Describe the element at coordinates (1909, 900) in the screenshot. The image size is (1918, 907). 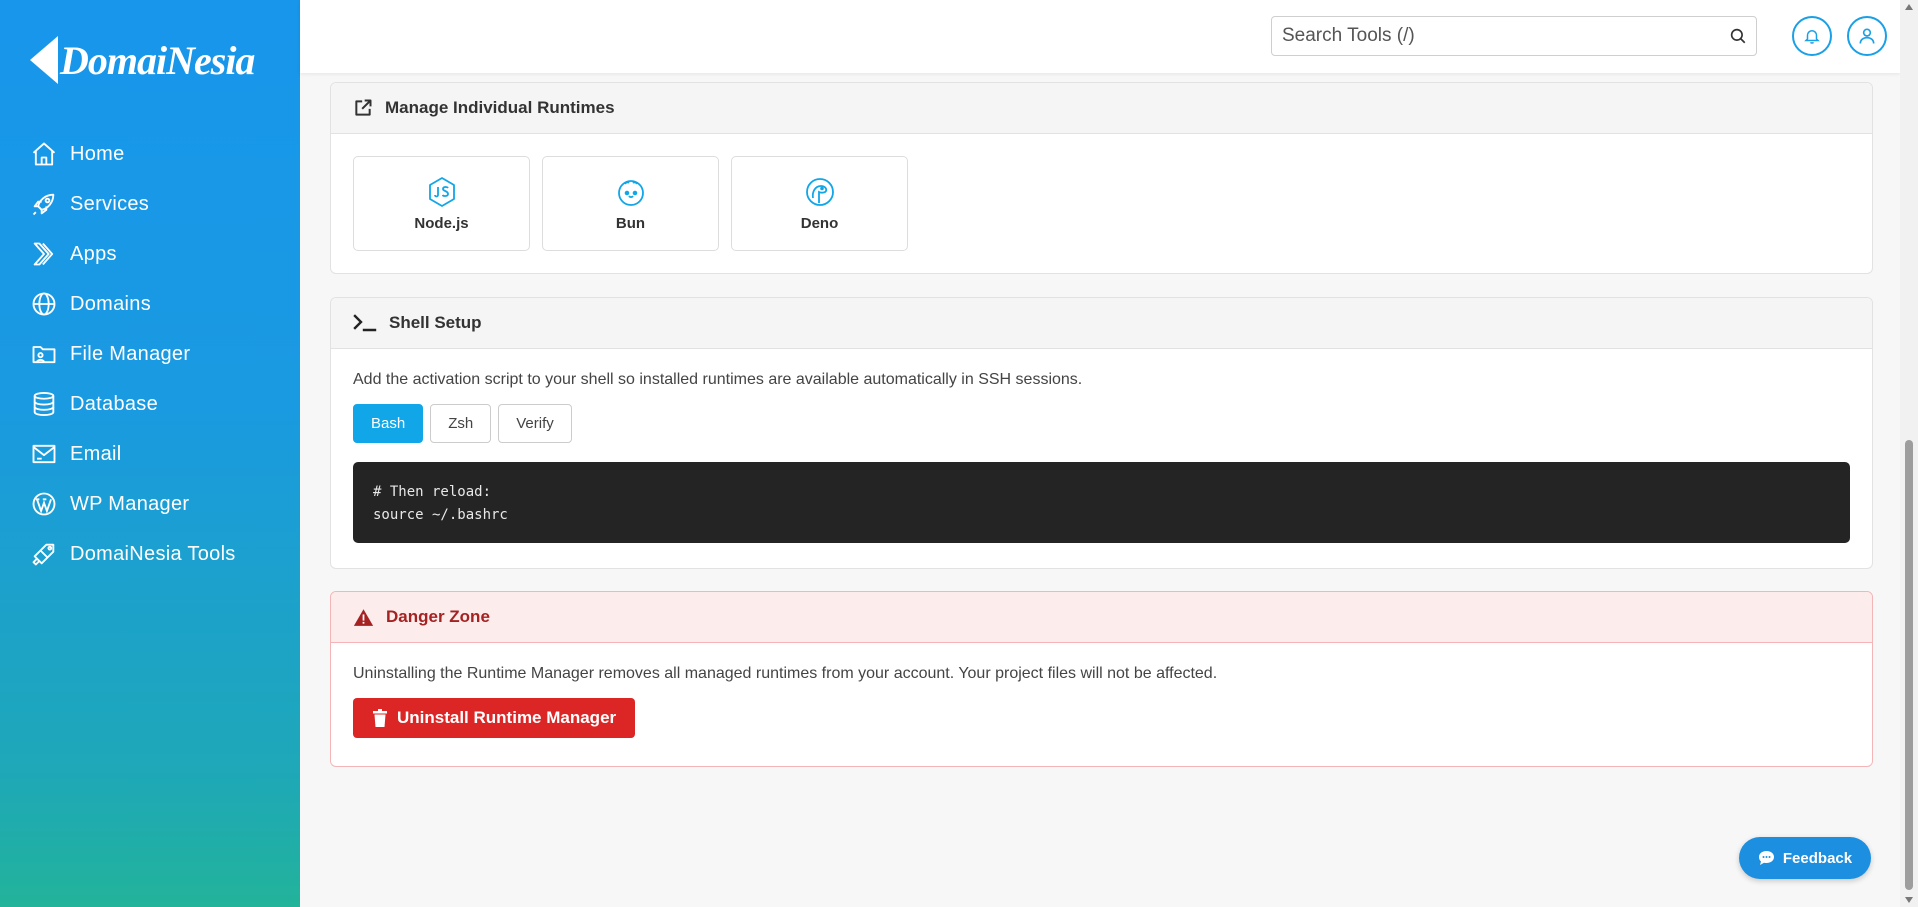
I see `scroll-down-arrow-icon` at that location.